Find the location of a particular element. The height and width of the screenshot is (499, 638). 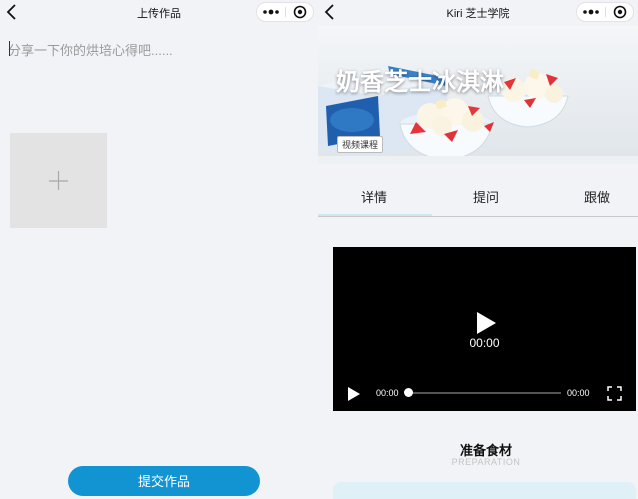

right-navbar: Kiri 芝士学院 is located at coordinates (478, 13).